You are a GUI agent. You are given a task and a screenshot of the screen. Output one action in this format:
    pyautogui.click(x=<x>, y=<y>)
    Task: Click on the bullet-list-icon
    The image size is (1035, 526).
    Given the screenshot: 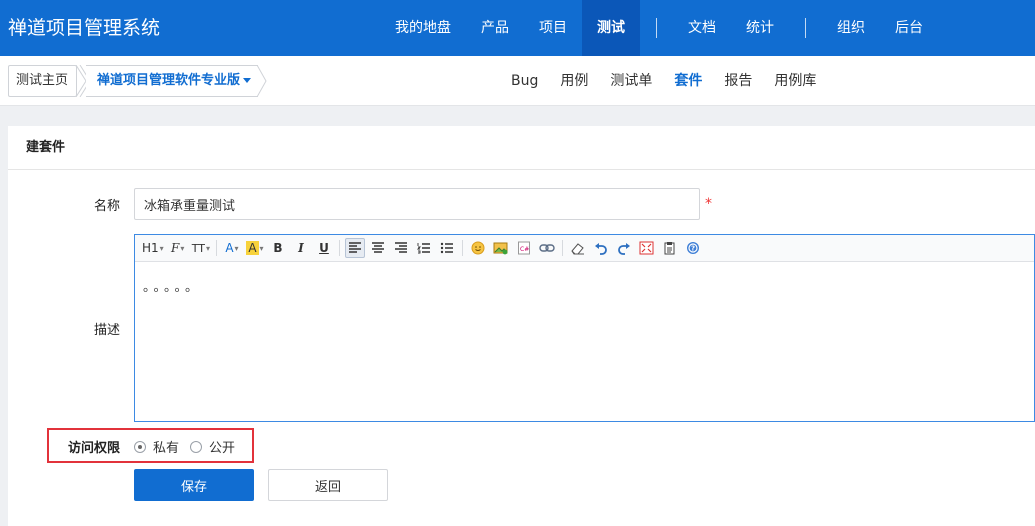 What is the action you would take?
    pyautogui.click(x=446, y=248)
    